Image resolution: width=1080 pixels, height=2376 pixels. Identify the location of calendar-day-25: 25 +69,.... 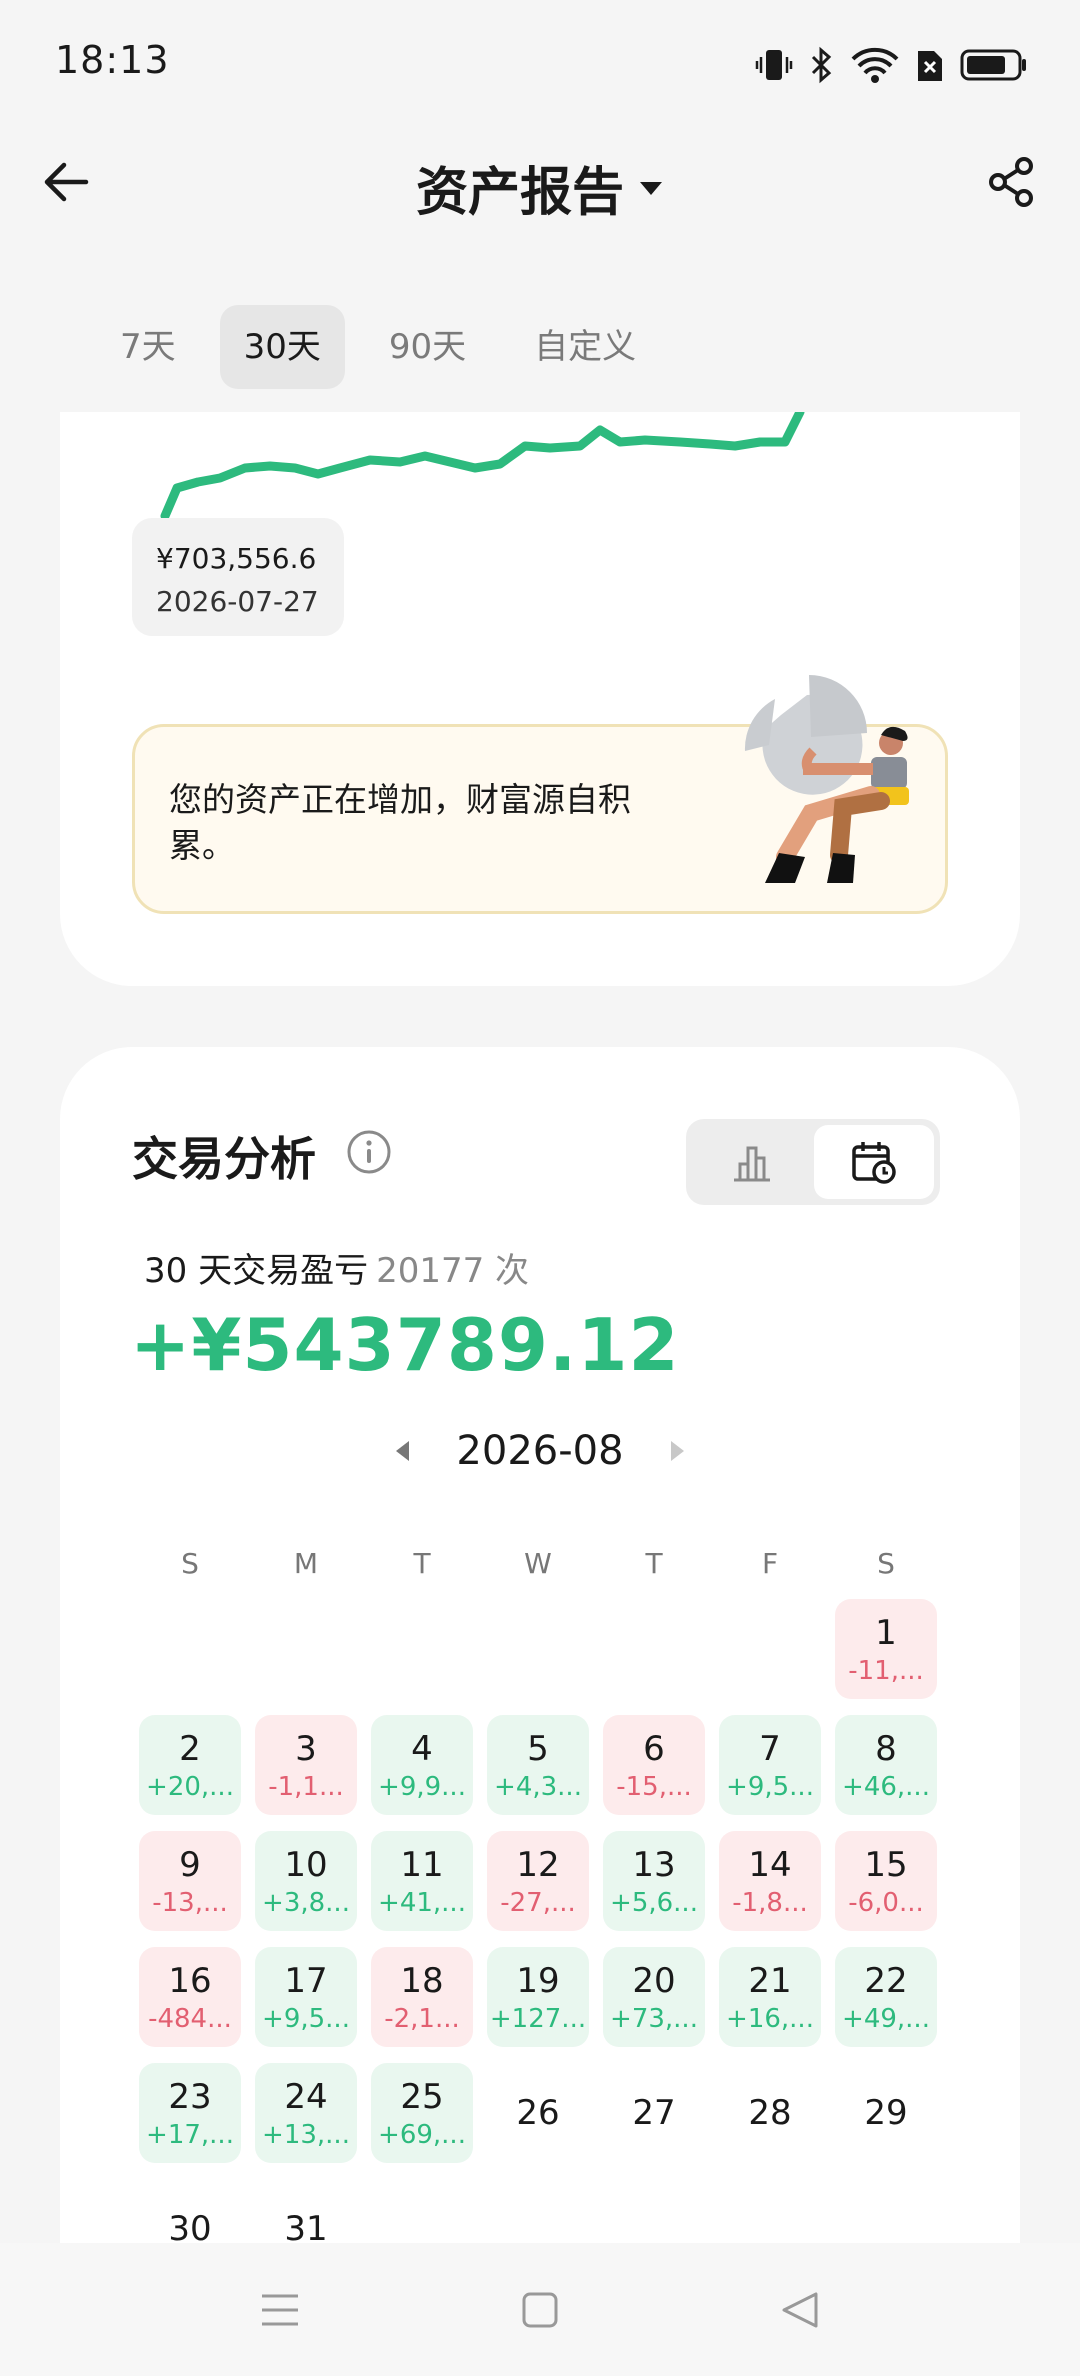
(422, 2113).